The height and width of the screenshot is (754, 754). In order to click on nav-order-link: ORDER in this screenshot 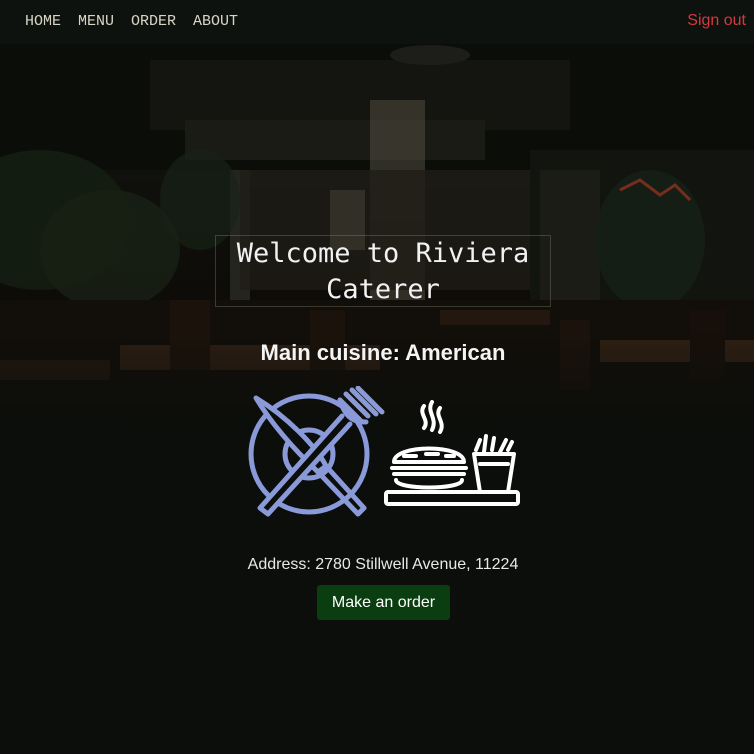, I will do `click(153, 21)`.